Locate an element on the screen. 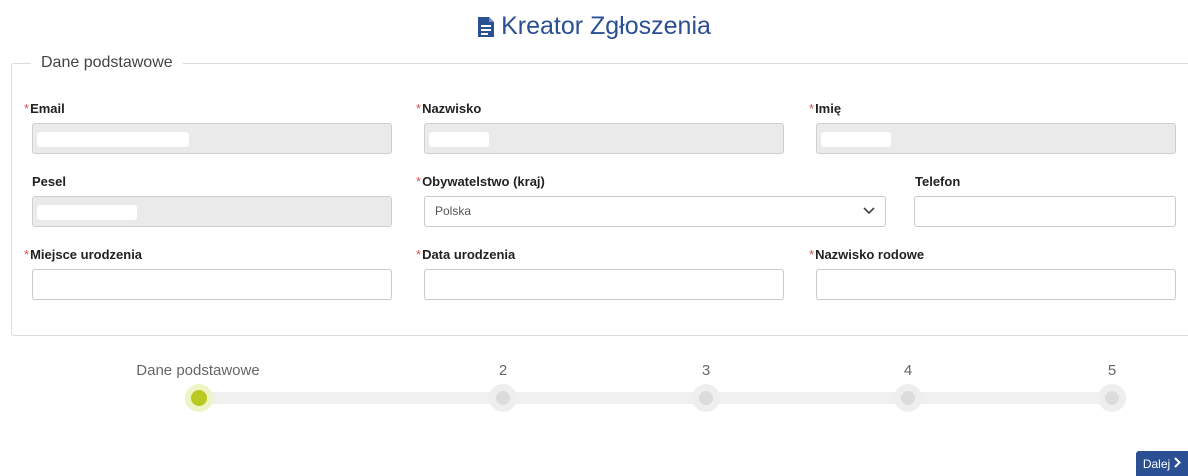 This screenshot has height=476, width=1188. next-button: Dalej is located at coordinates (1162, 463).